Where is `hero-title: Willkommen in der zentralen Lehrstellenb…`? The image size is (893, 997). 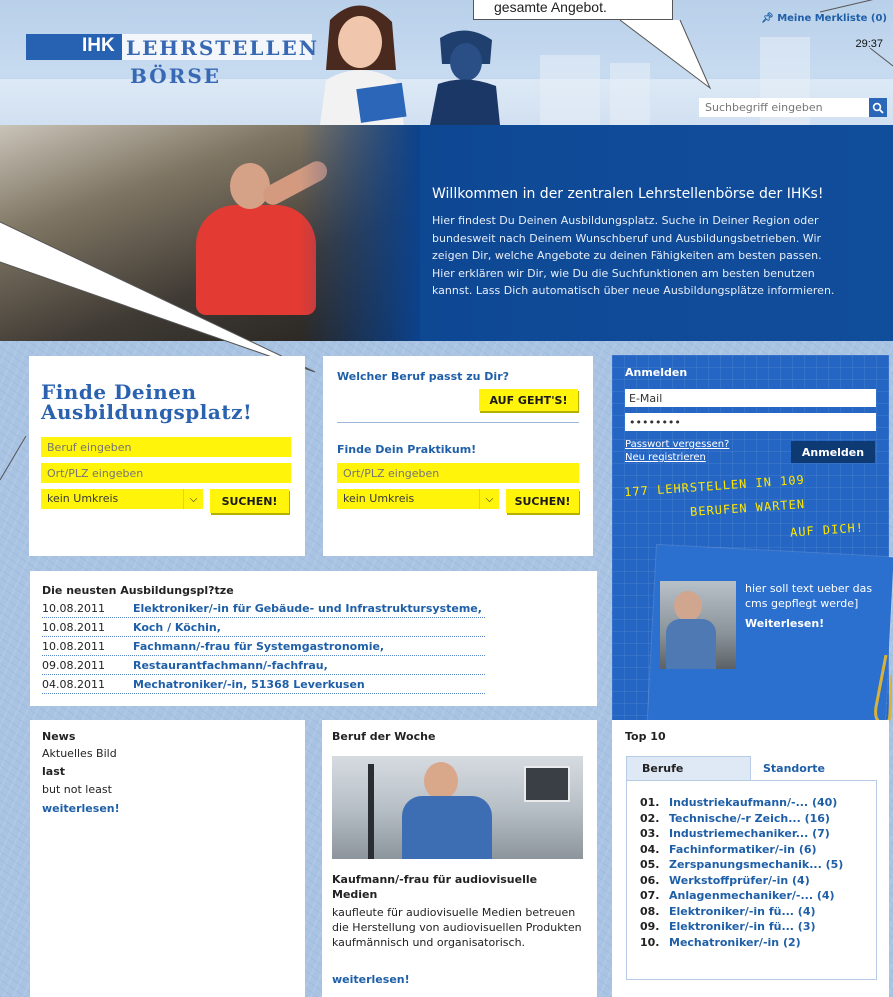
hero-title: Willkommen in der zentralen Lehrstellenb… is located at coordinates (628, 194).